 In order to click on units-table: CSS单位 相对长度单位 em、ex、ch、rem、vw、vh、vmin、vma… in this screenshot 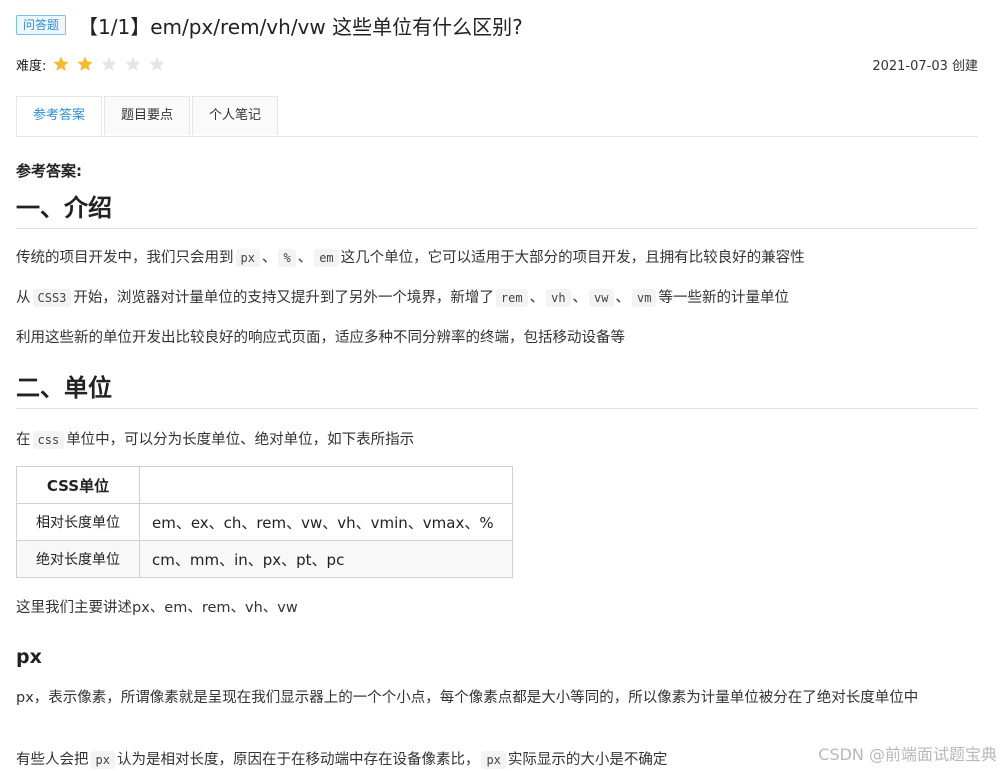, I will do `click(264, 522)`.